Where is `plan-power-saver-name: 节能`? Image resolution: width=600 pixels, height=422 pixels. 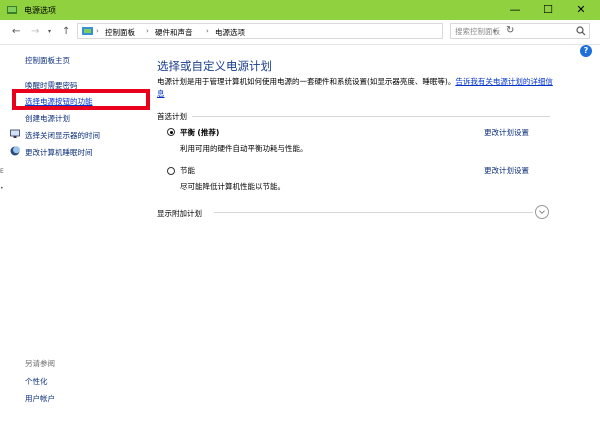
plan-power-saver-name: 节能 is located at coordinates (187, 170).